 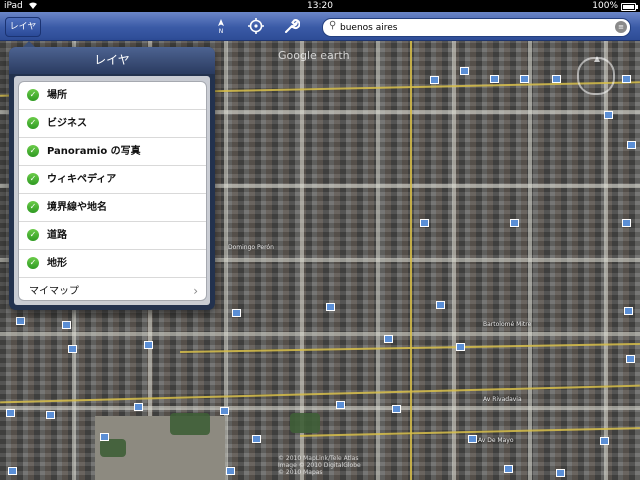 I want to click on layer-label: 場所, so click(x=57, y=95).